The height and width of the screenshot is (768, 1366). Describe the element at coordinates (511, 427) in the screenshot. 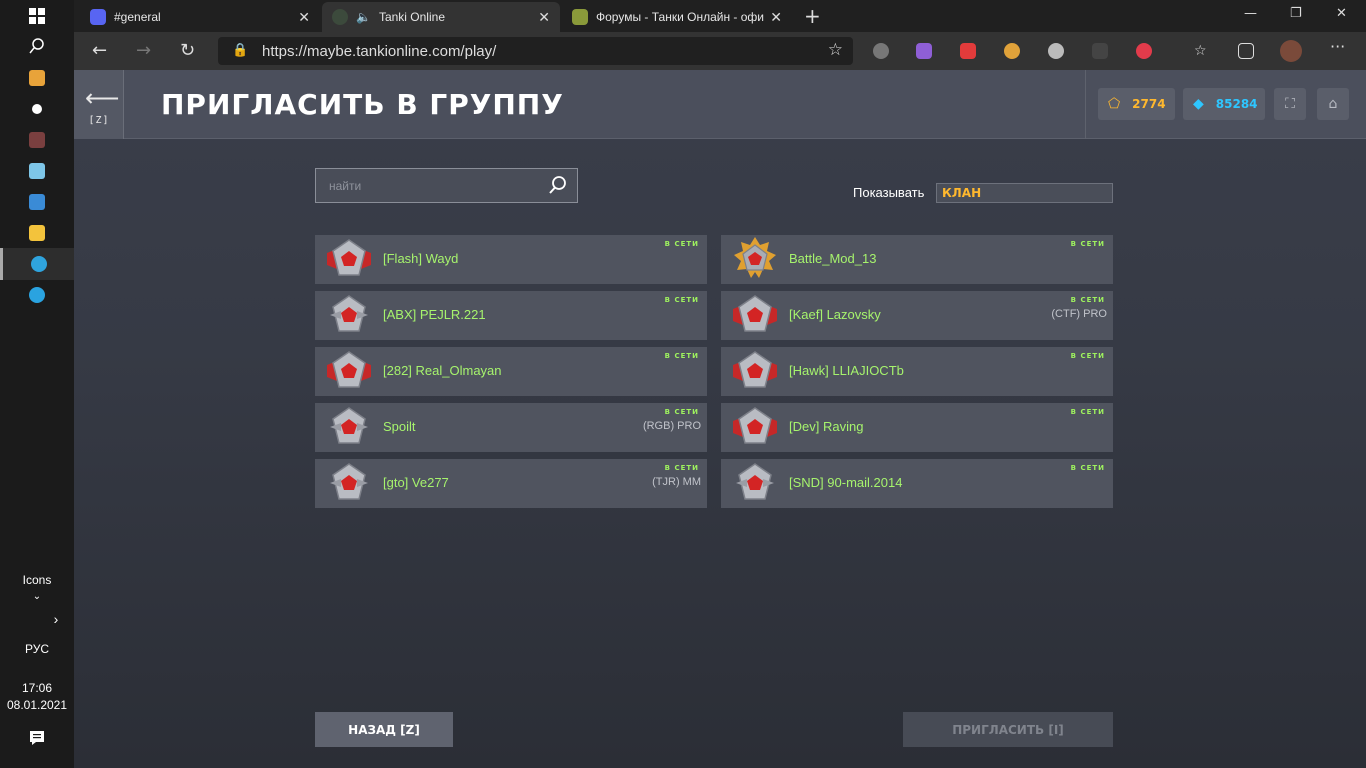

I see `player-card: Spoilt В СЕТИ (RGB) PRO` at that location.